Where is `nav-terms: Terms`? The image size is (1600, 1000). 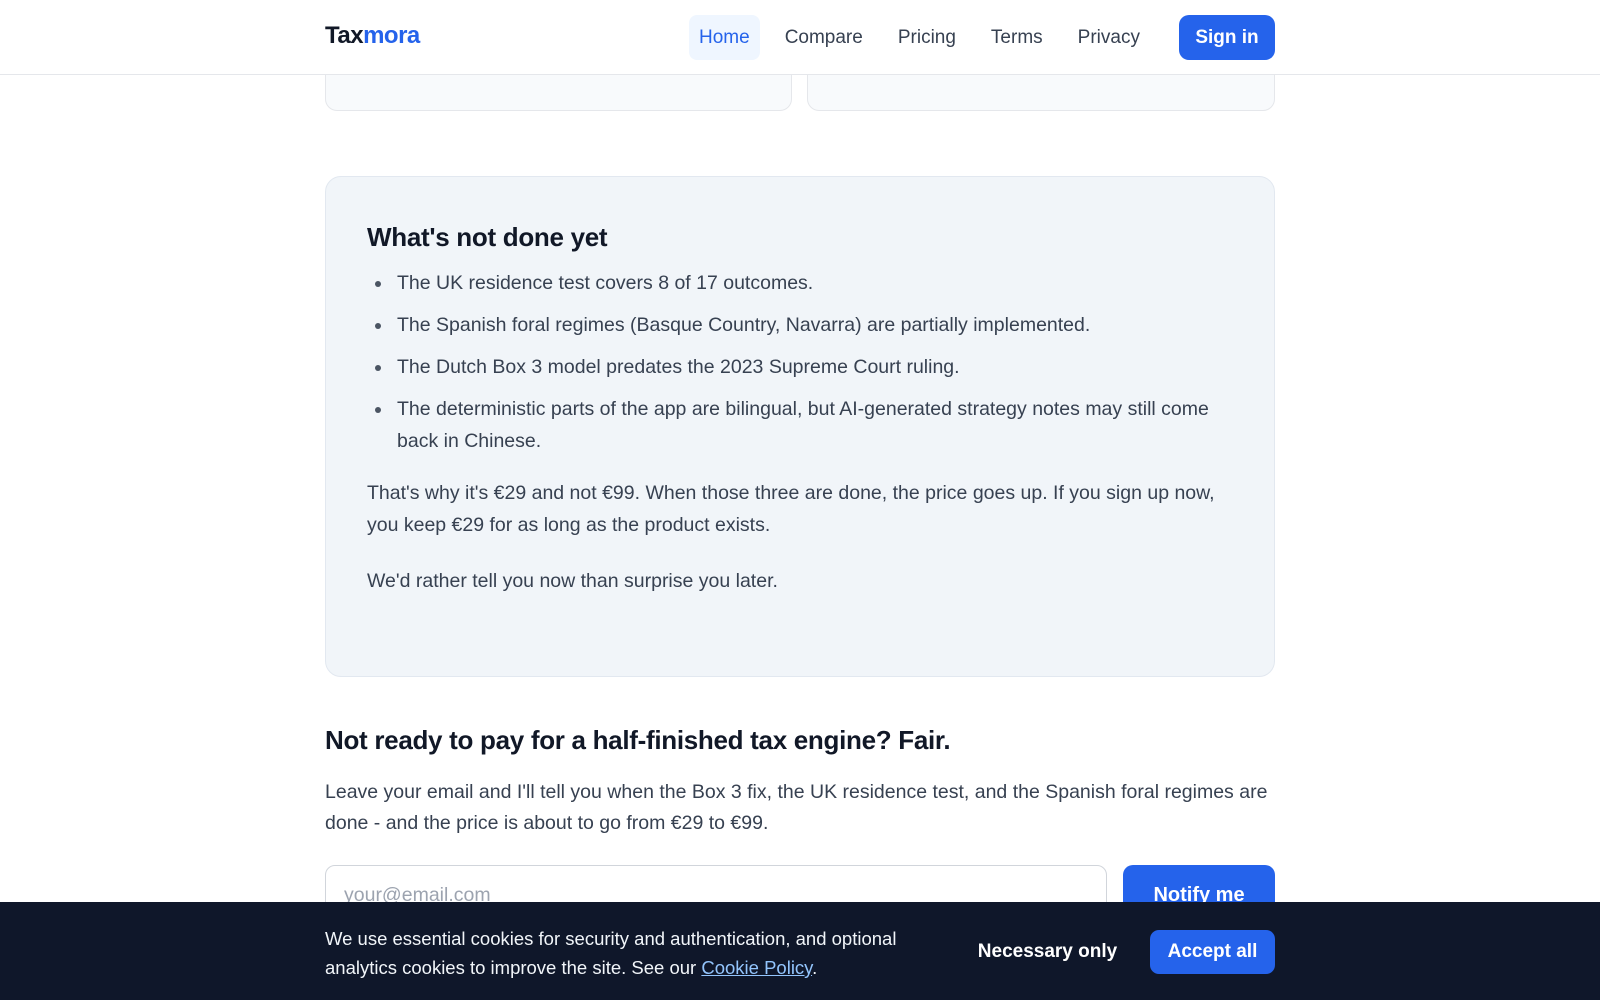
nav-terms: Terms is located at coordinates (1017, 37).